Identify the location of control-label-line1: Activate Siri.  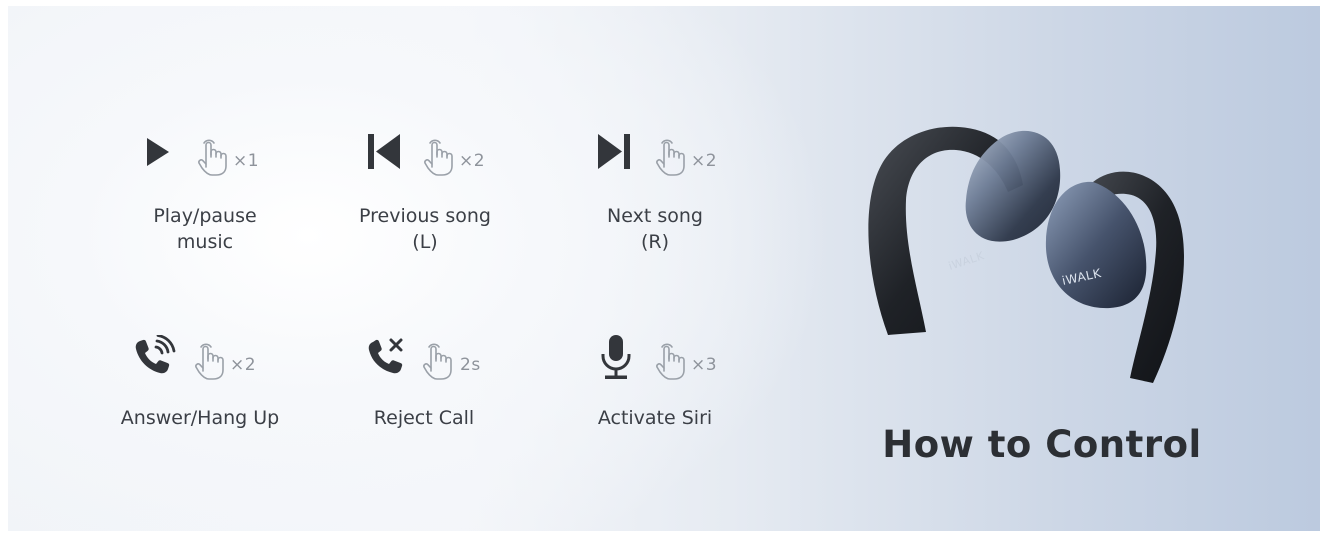
(655, 418).